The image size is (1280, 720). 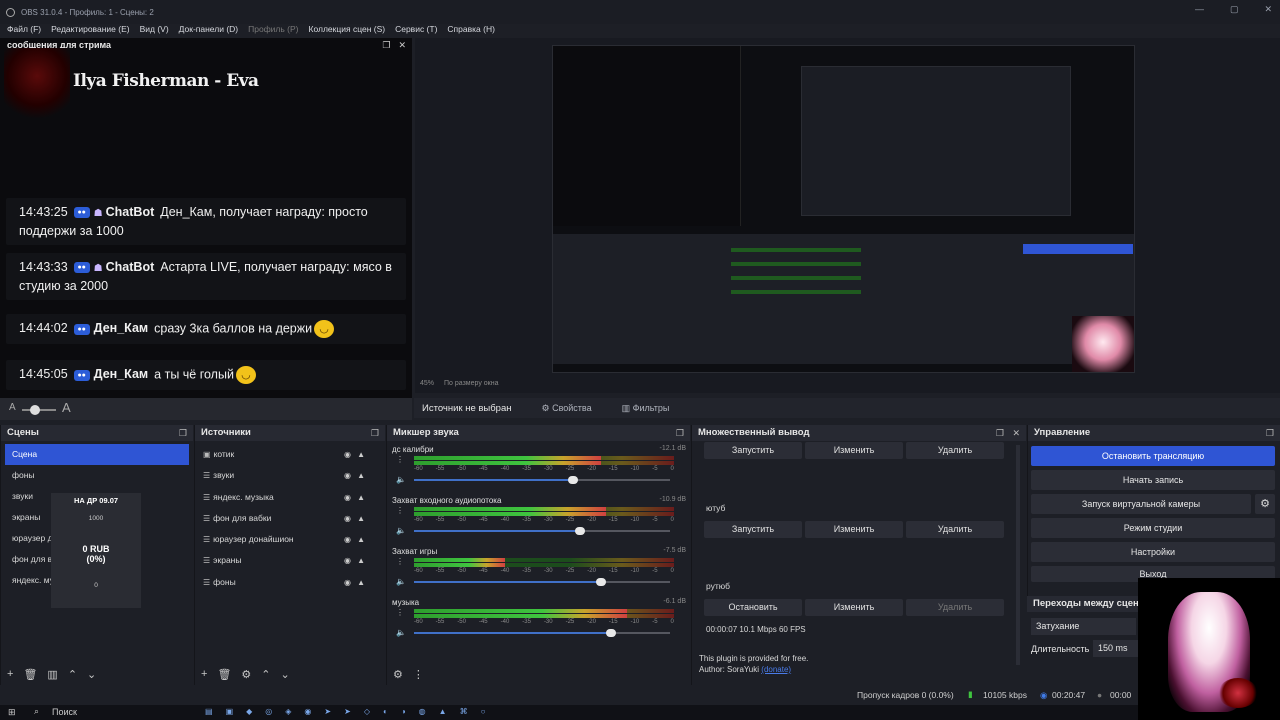 I want to click on source-item: ☰ фон для вабки ◉ ▲, so click(x=290, y=518).